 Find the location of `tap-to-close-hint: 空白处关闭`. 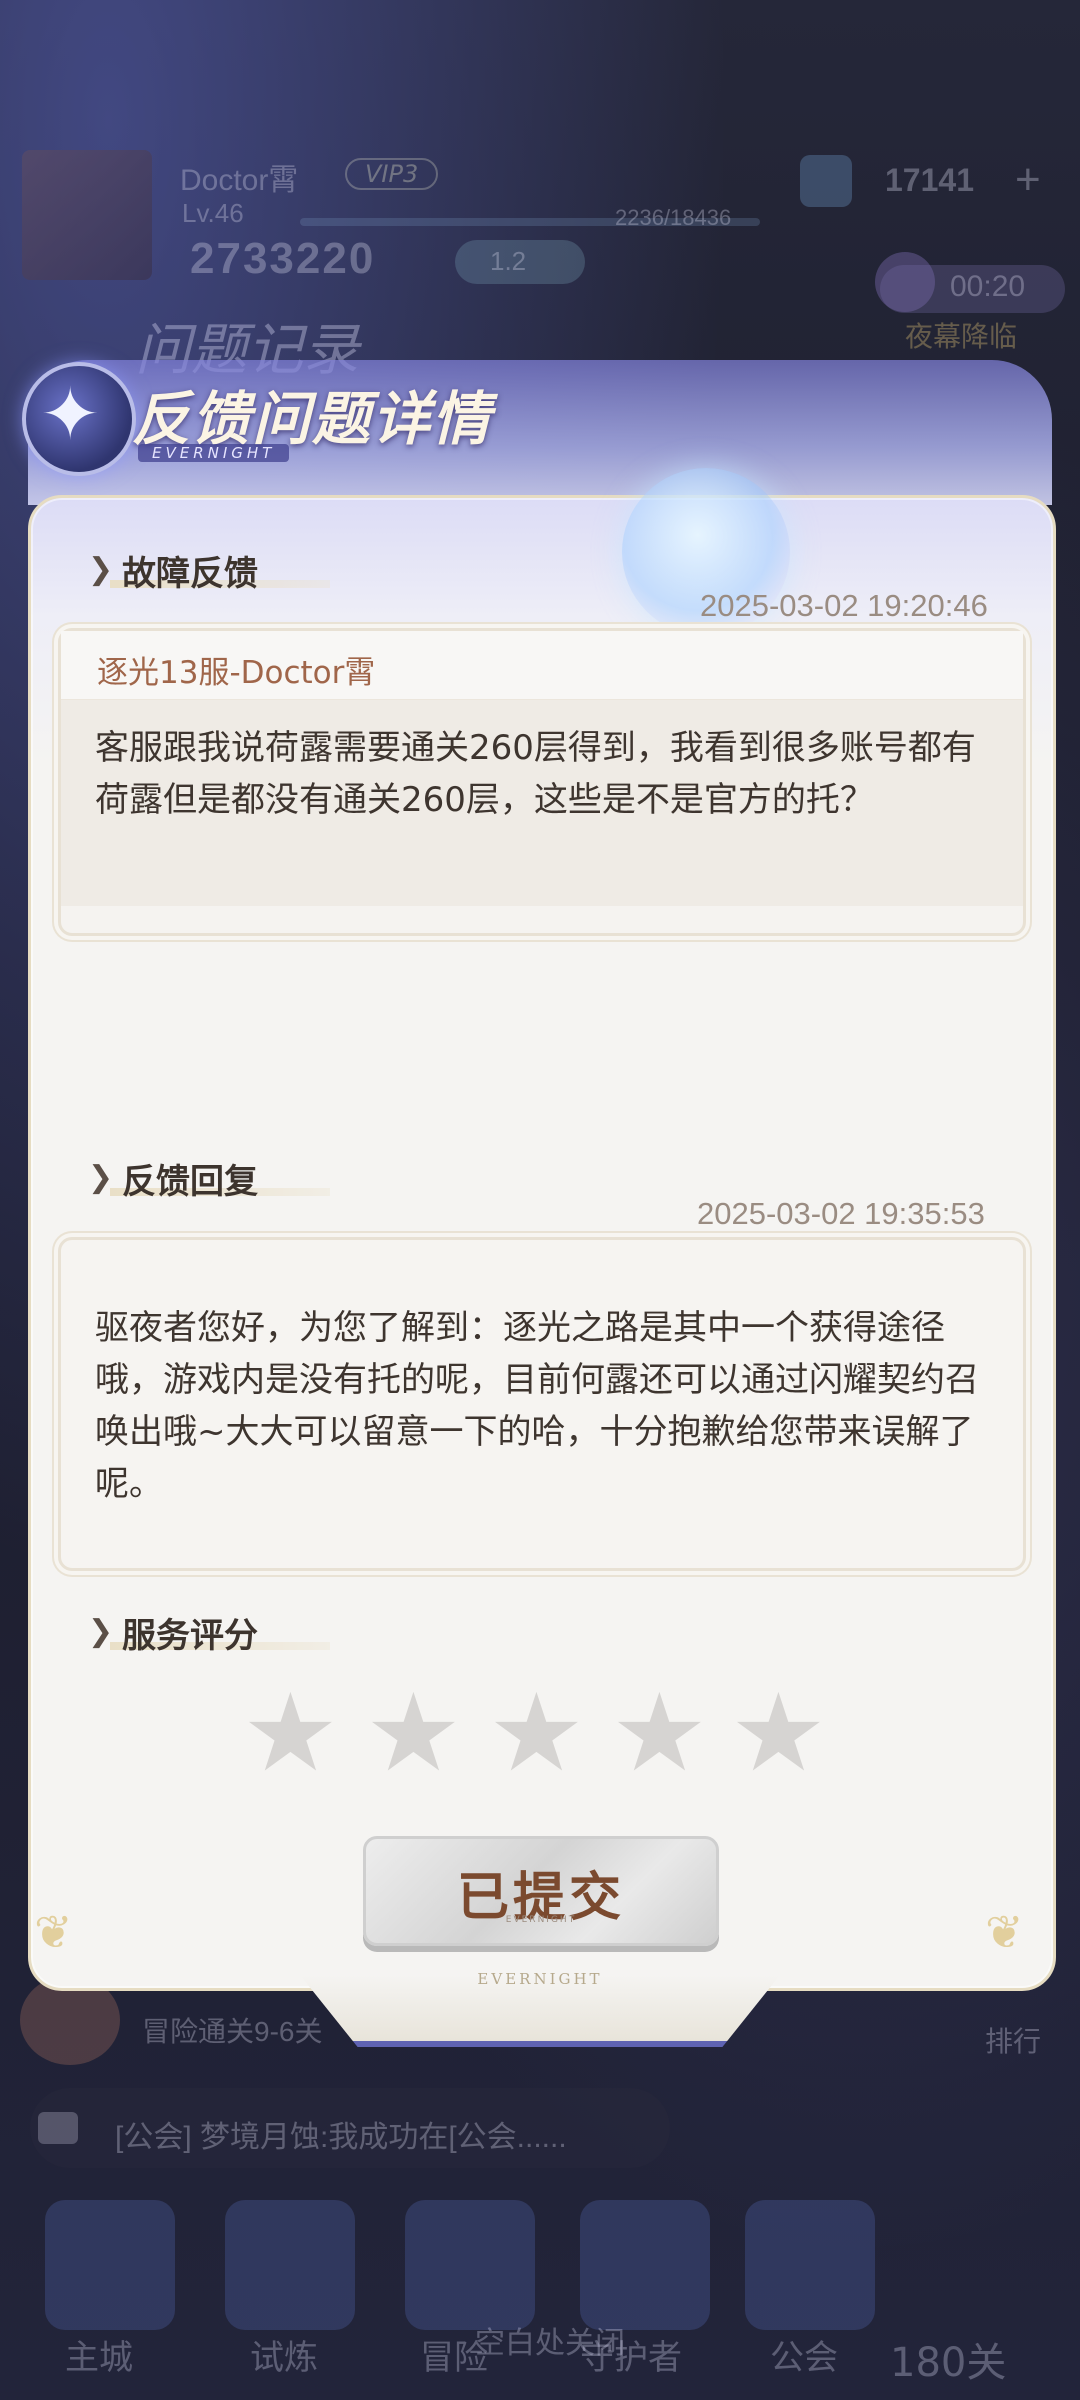

tap-to-close-hint: 空白处关闭 is located at coordinates (550, 2343).